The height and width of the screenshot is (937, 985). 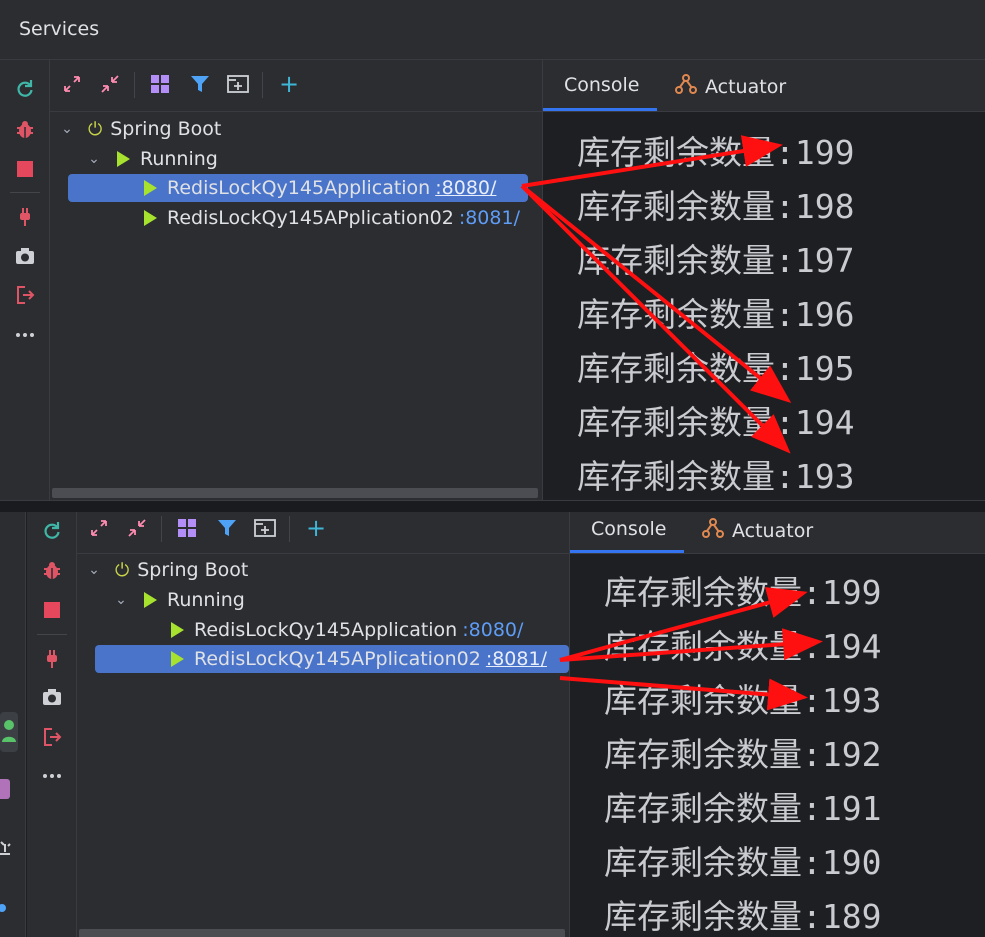 What do you see at coordinates (743, 862) in the screenshot?
I see `console-line: 库存剩余数量:190` at bounding box center [743, 862].